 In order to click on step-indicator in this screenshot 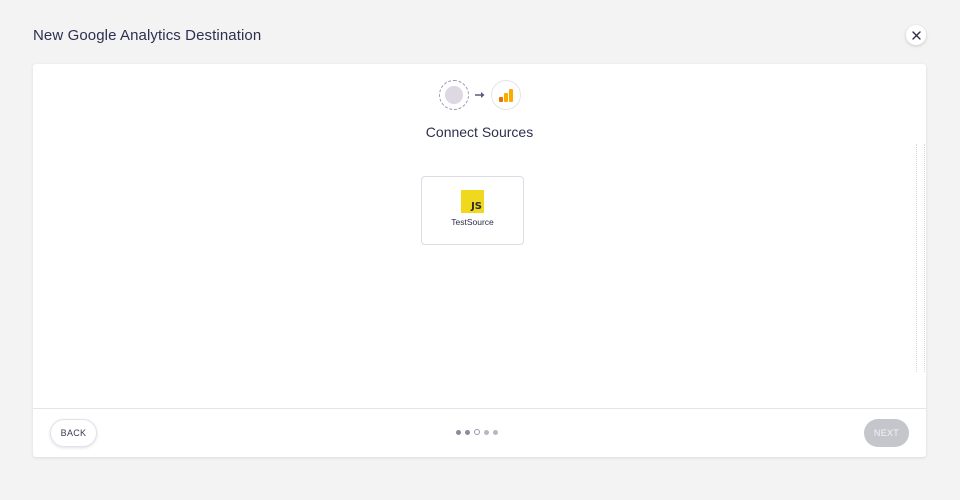, I will do `click(477, 432)`.